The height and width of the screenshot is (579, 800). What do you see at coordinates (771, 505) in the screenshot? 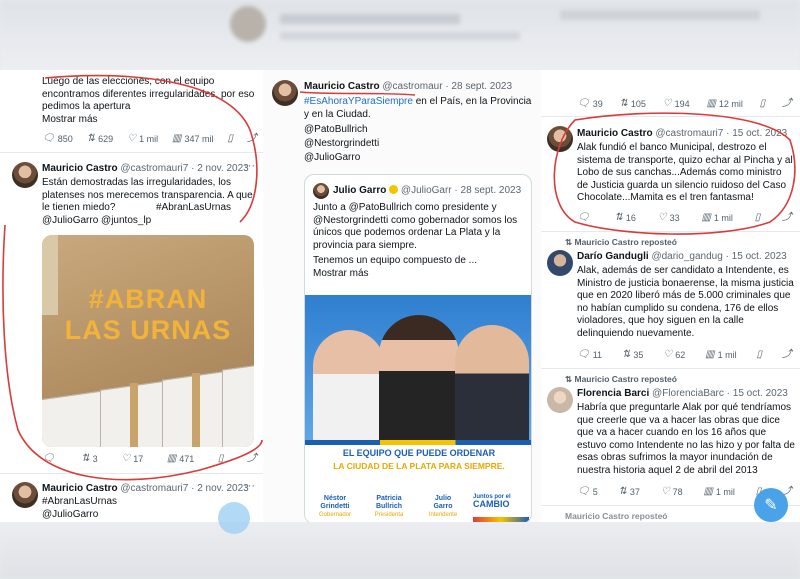
I see `compose-button: ✎` at bounding box center [771, 505].